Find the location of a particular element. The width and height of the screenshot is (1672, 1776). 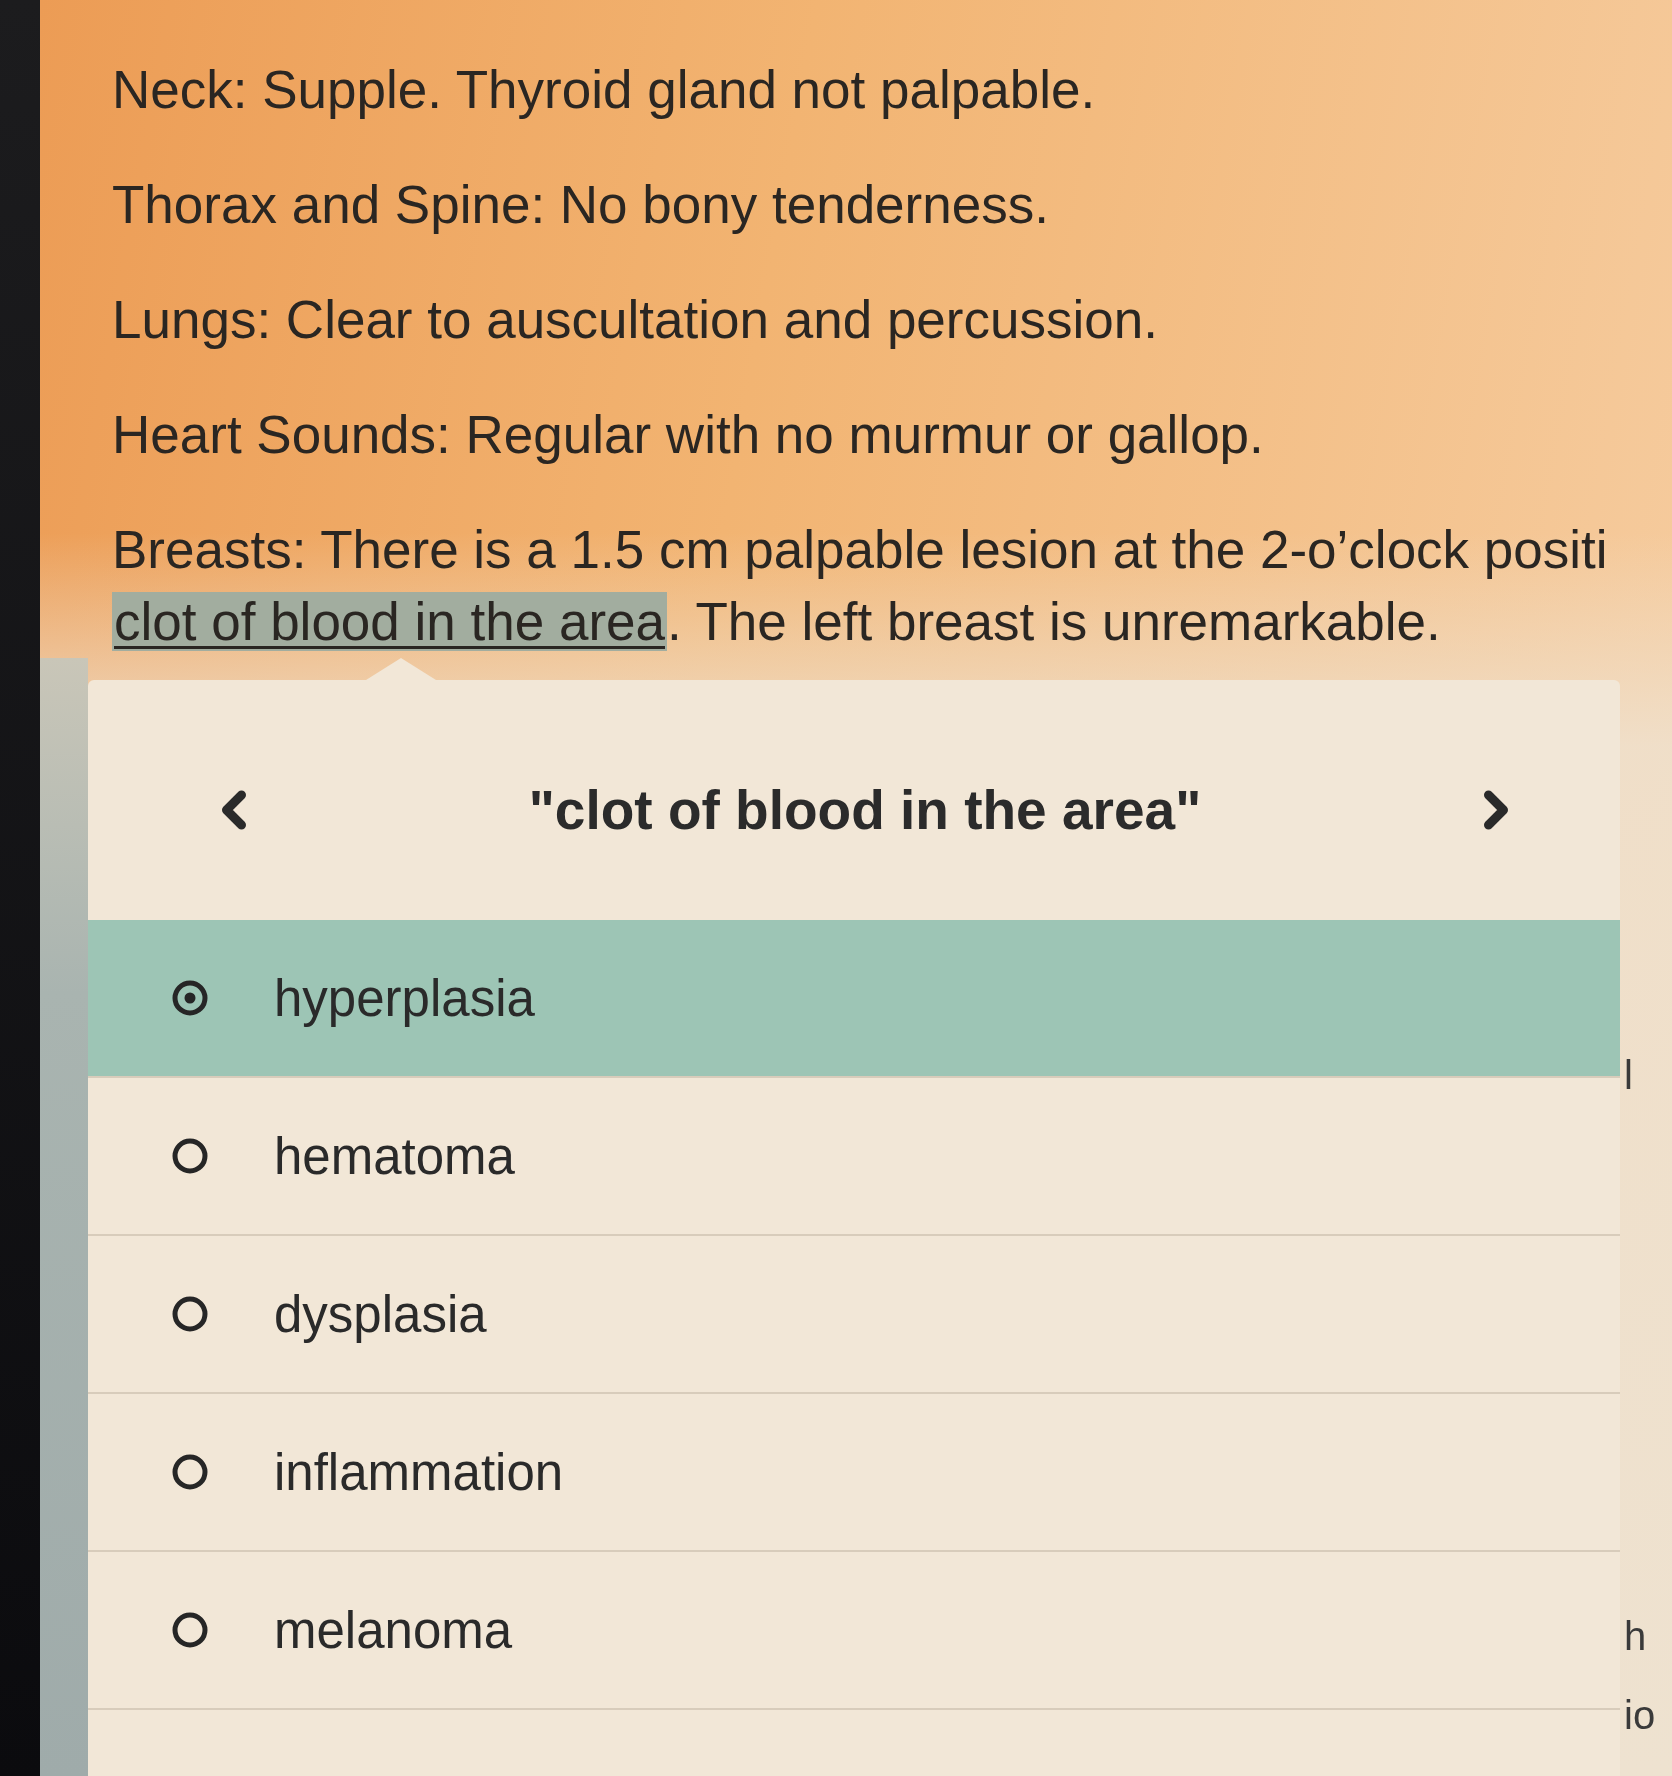

finding-text: Breasts: There is a 1.5 cm palpable lesion at the 2-o’clock positi clot of blood in the area. The left breast is unremarkable. is located at coordinates (860, 586).